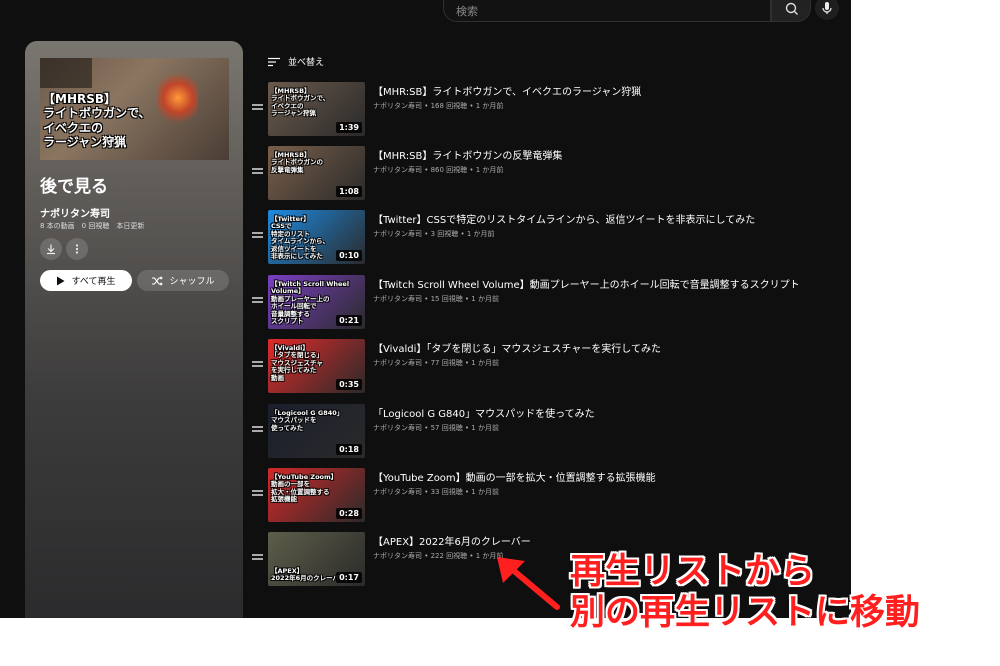 The image size is (1000, 666). What do you see at coordinates (349, 127) in the screenshot?
I see `video-duration: 1:39` at bounding box center [349, 127].